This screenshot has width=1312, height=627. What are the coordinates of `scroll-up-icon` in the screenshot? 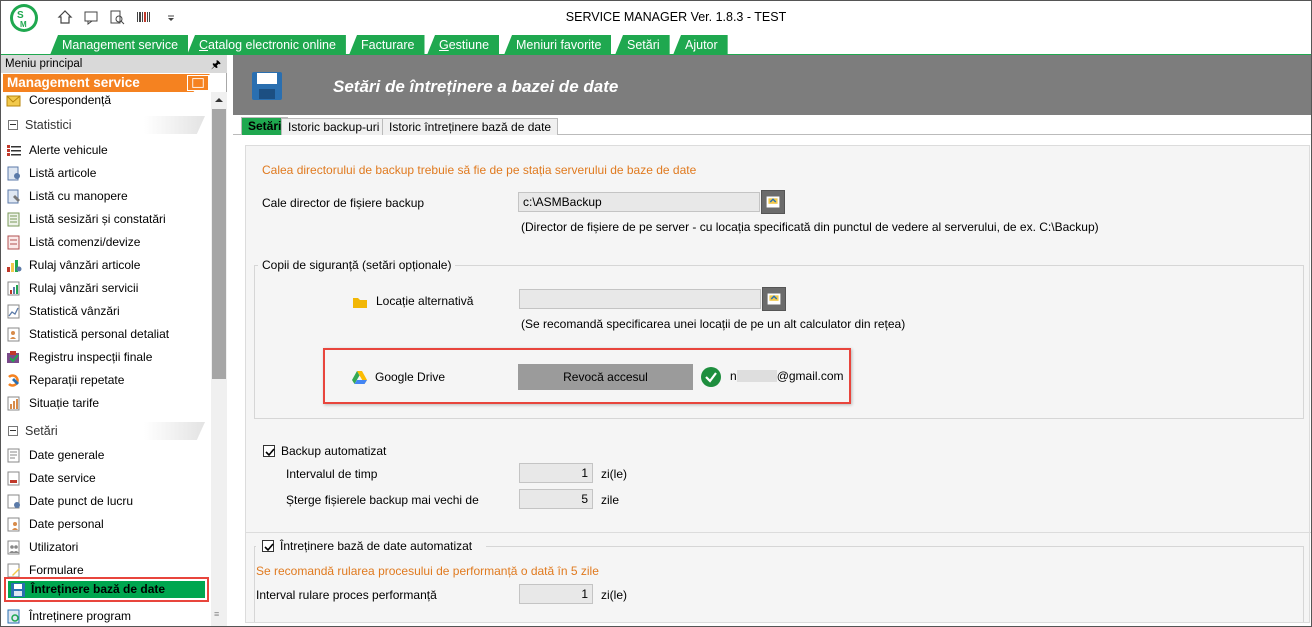 It's located at (219, 100).